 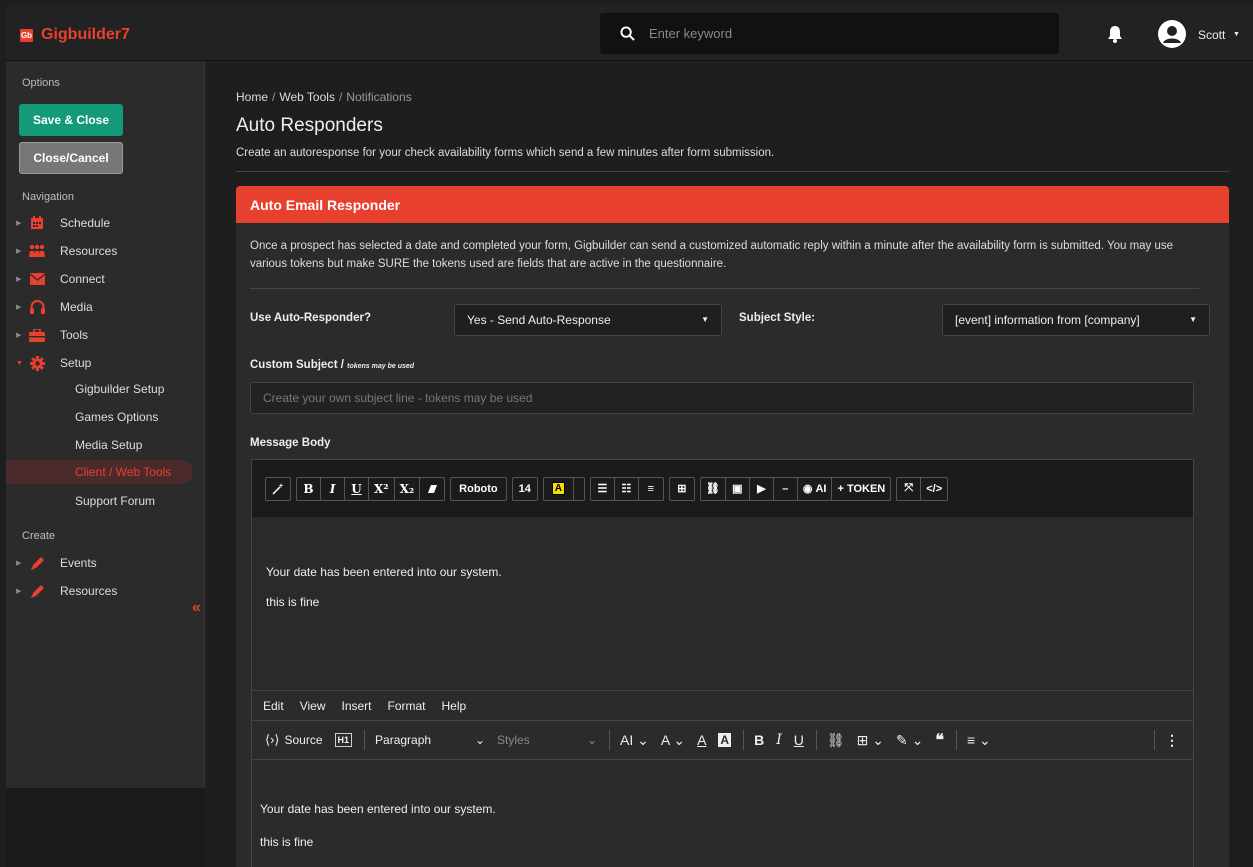 What do you see at coordinates (105, 363) in the screenshot?
I see `nav-item-setup: ▼ Setup` at bounding box center [105, 363].